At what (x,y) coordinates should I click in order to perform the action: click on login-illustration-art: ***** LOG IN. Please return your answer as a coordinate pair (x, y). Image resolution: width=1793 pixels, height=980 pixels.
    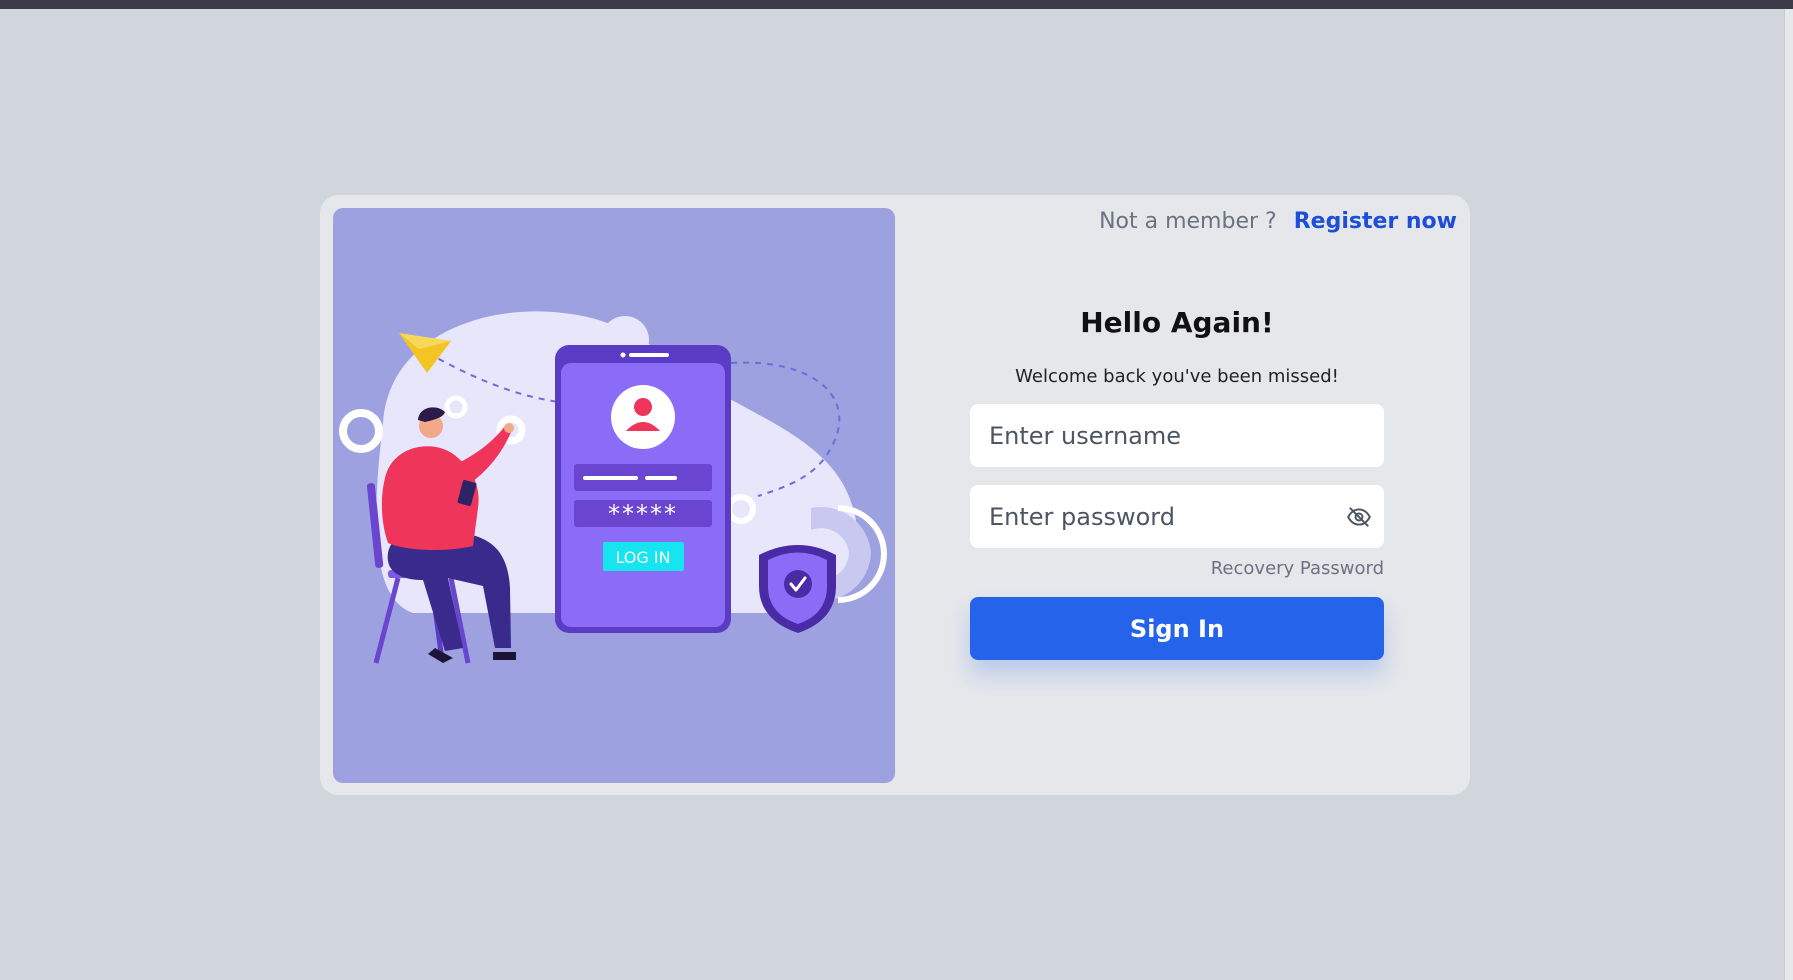
    Looking at the image, I should click on (613, 487).